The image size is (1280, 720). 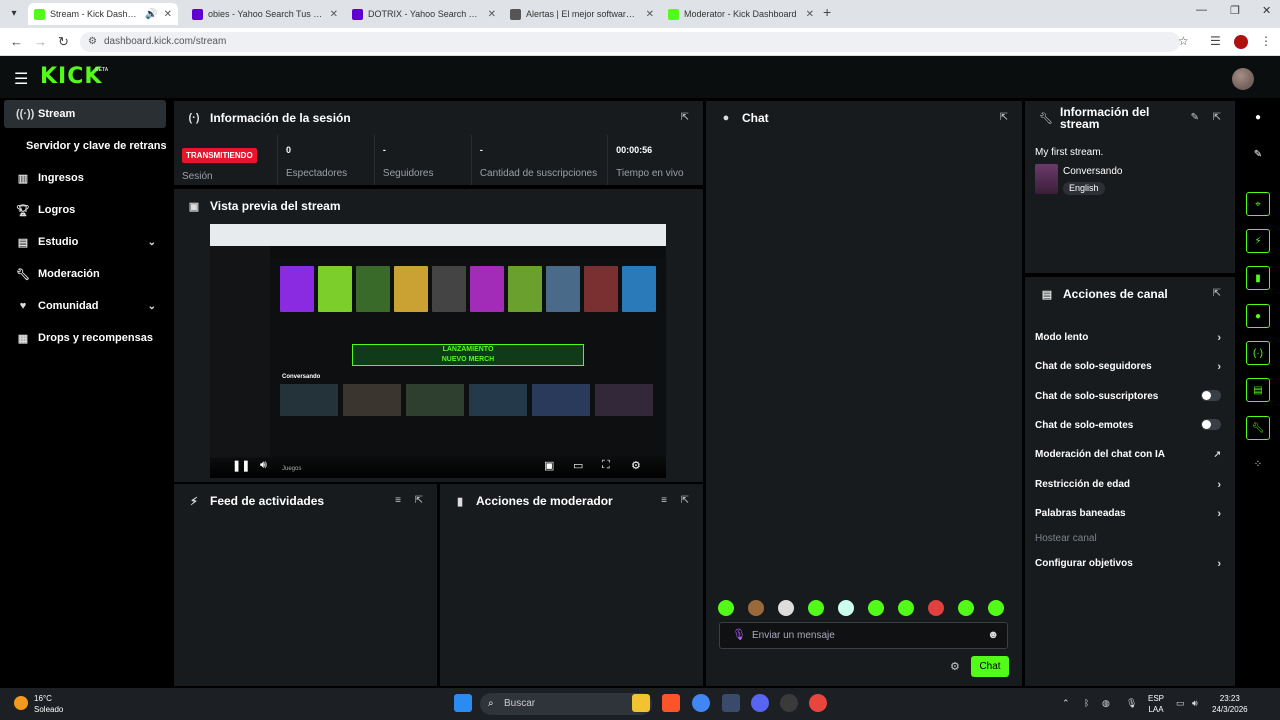 I want to click on volume-icon: 🔊︎, so click(x=263, y=465).